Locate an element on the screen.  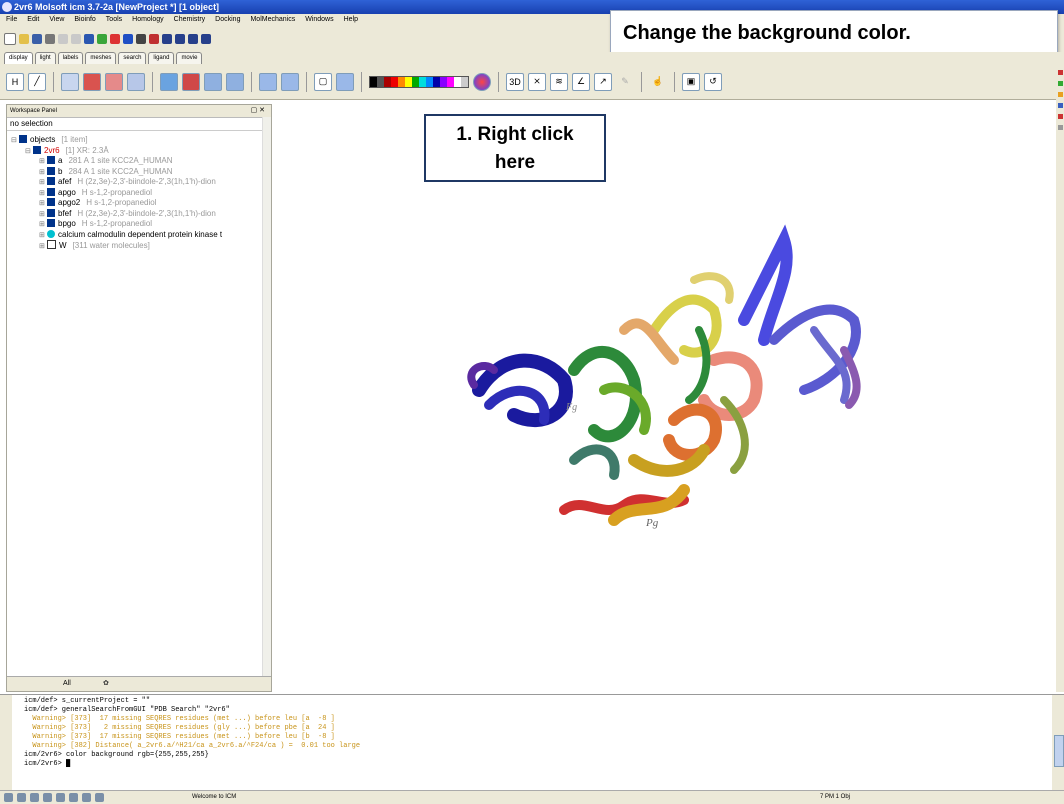
box-button: ▢ is located at coordinates (323, 81).